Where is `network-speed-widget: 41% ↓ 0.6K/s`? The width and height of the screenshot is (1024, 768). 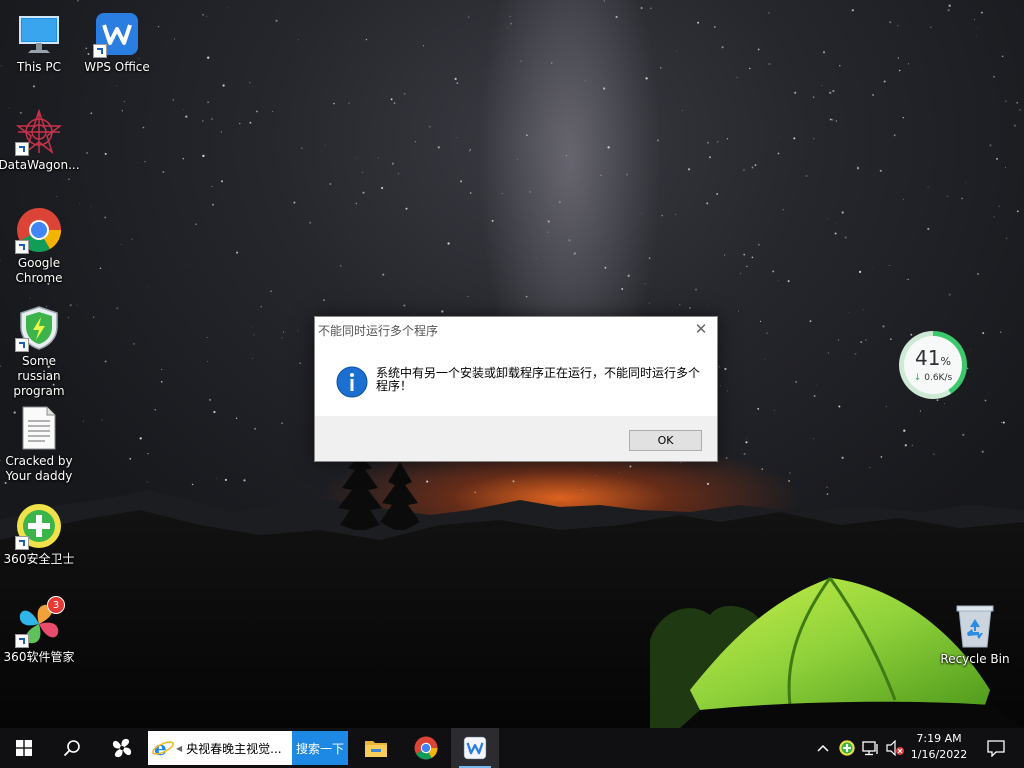 network-speed-widget: 41% ↓ 0.6K/s is located at coordinates (933, 365).